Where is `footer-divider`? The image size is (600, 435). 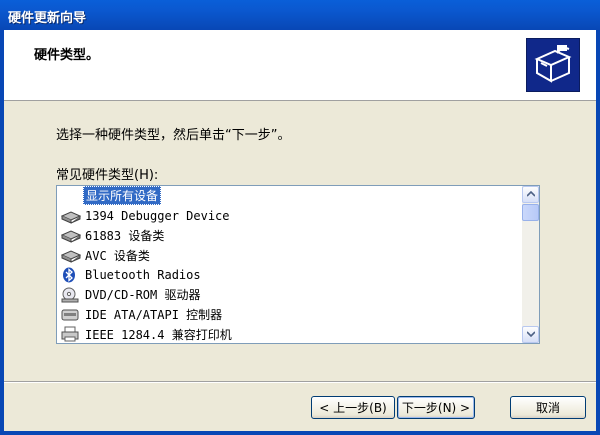 footer-divider is located at coordinates (300, 382).